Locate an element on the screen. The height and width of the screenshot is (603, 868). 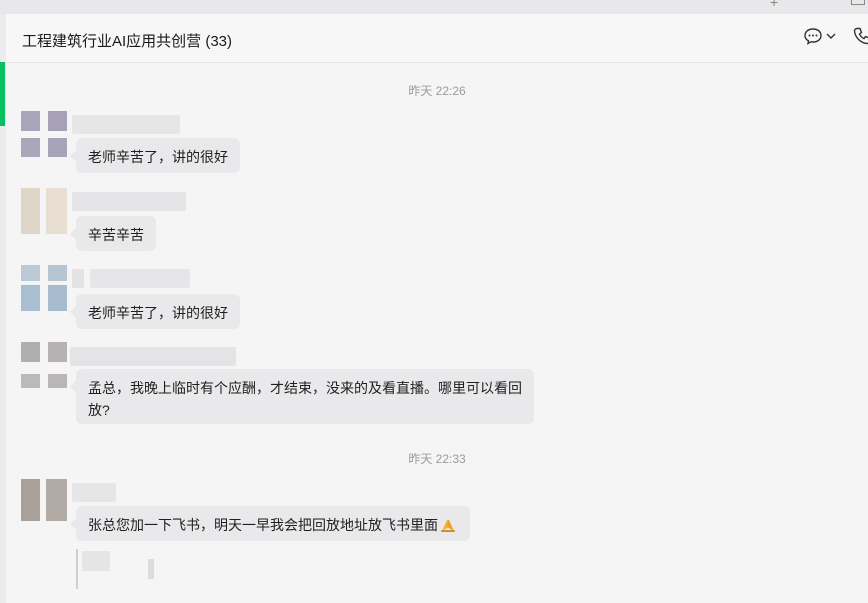
phone-icon is located at coordinates (860, 38).